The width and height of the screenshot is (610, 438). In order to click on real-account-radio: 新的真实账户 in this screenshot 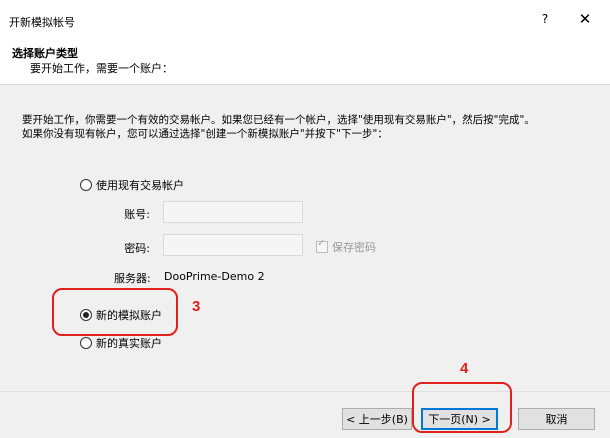, I will do `click(121, 343)`.